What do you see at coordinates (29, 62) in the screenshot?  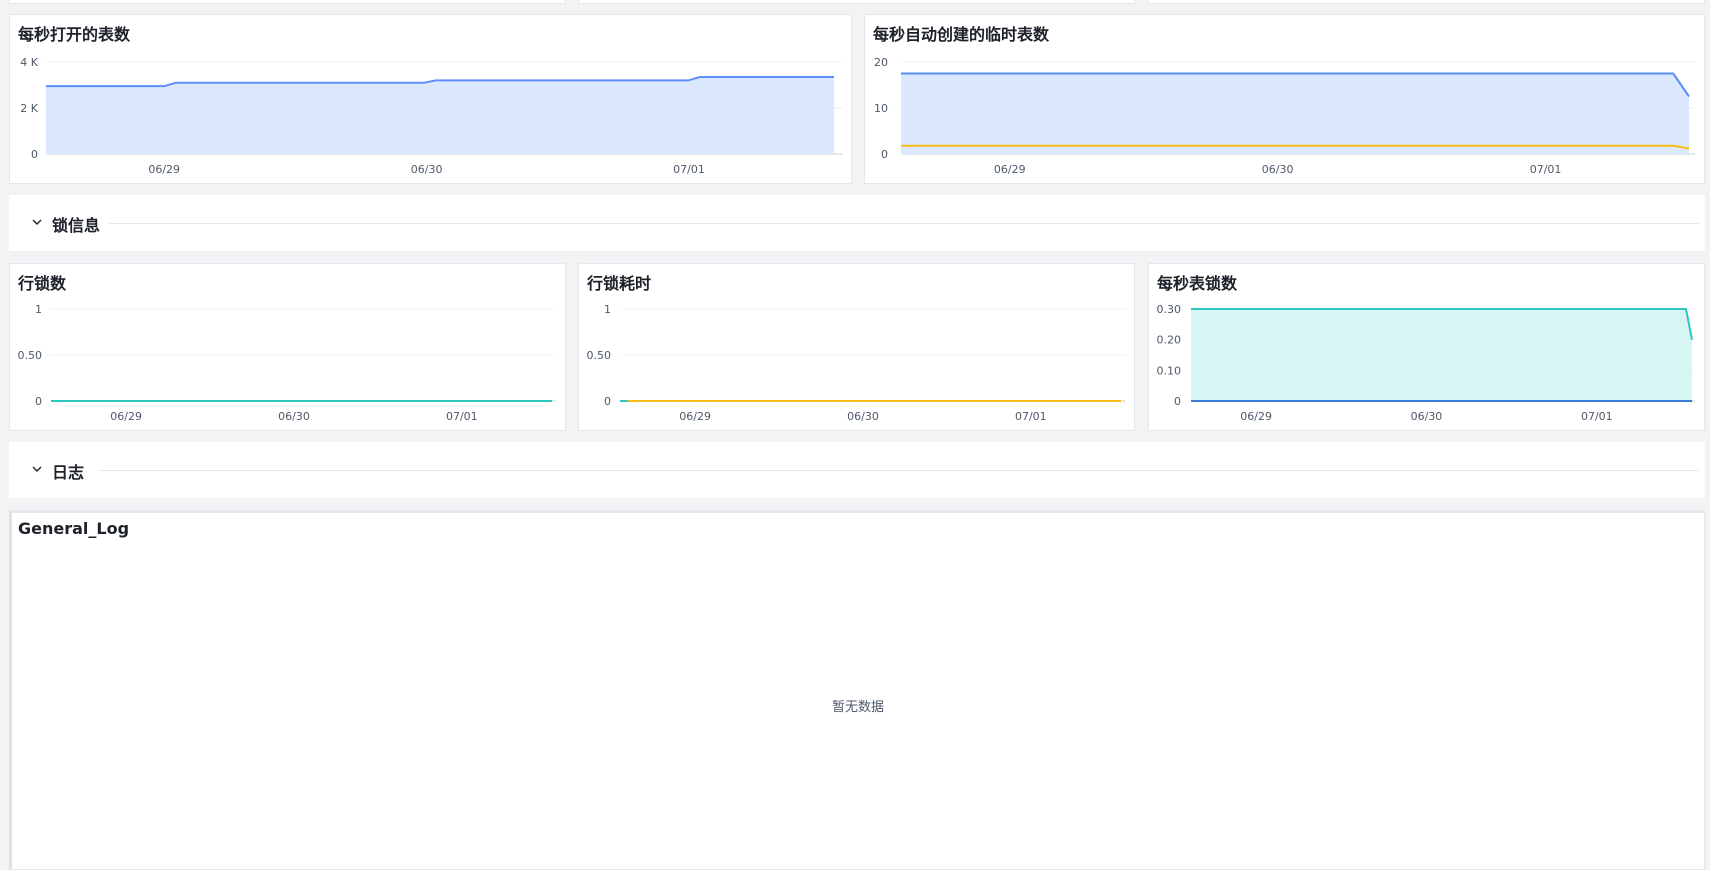 I see `y-tick-label: 4 K` at bounding box center [29, 62].